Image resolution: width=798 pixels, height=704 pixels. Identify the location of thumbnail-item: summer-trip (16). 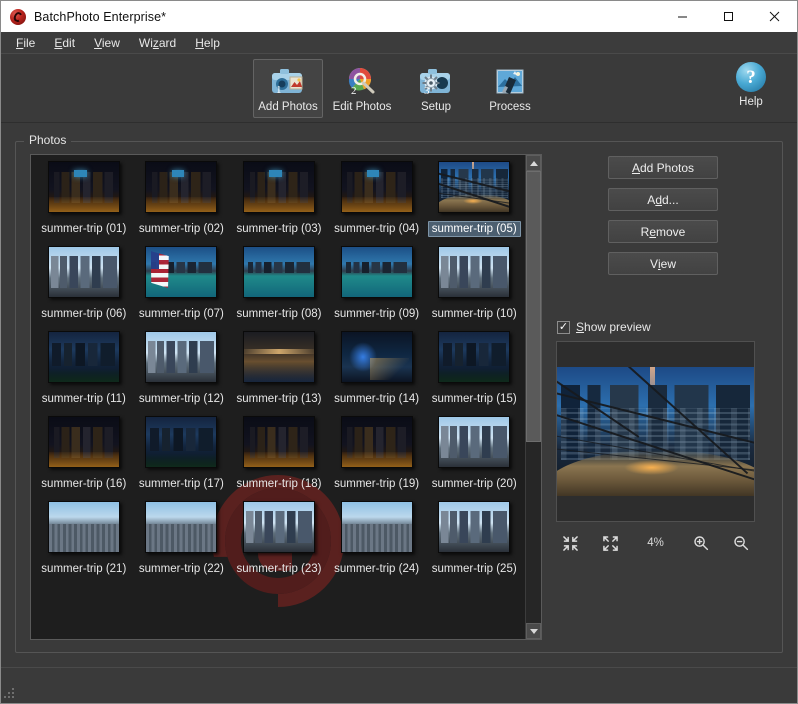
(84, 454).